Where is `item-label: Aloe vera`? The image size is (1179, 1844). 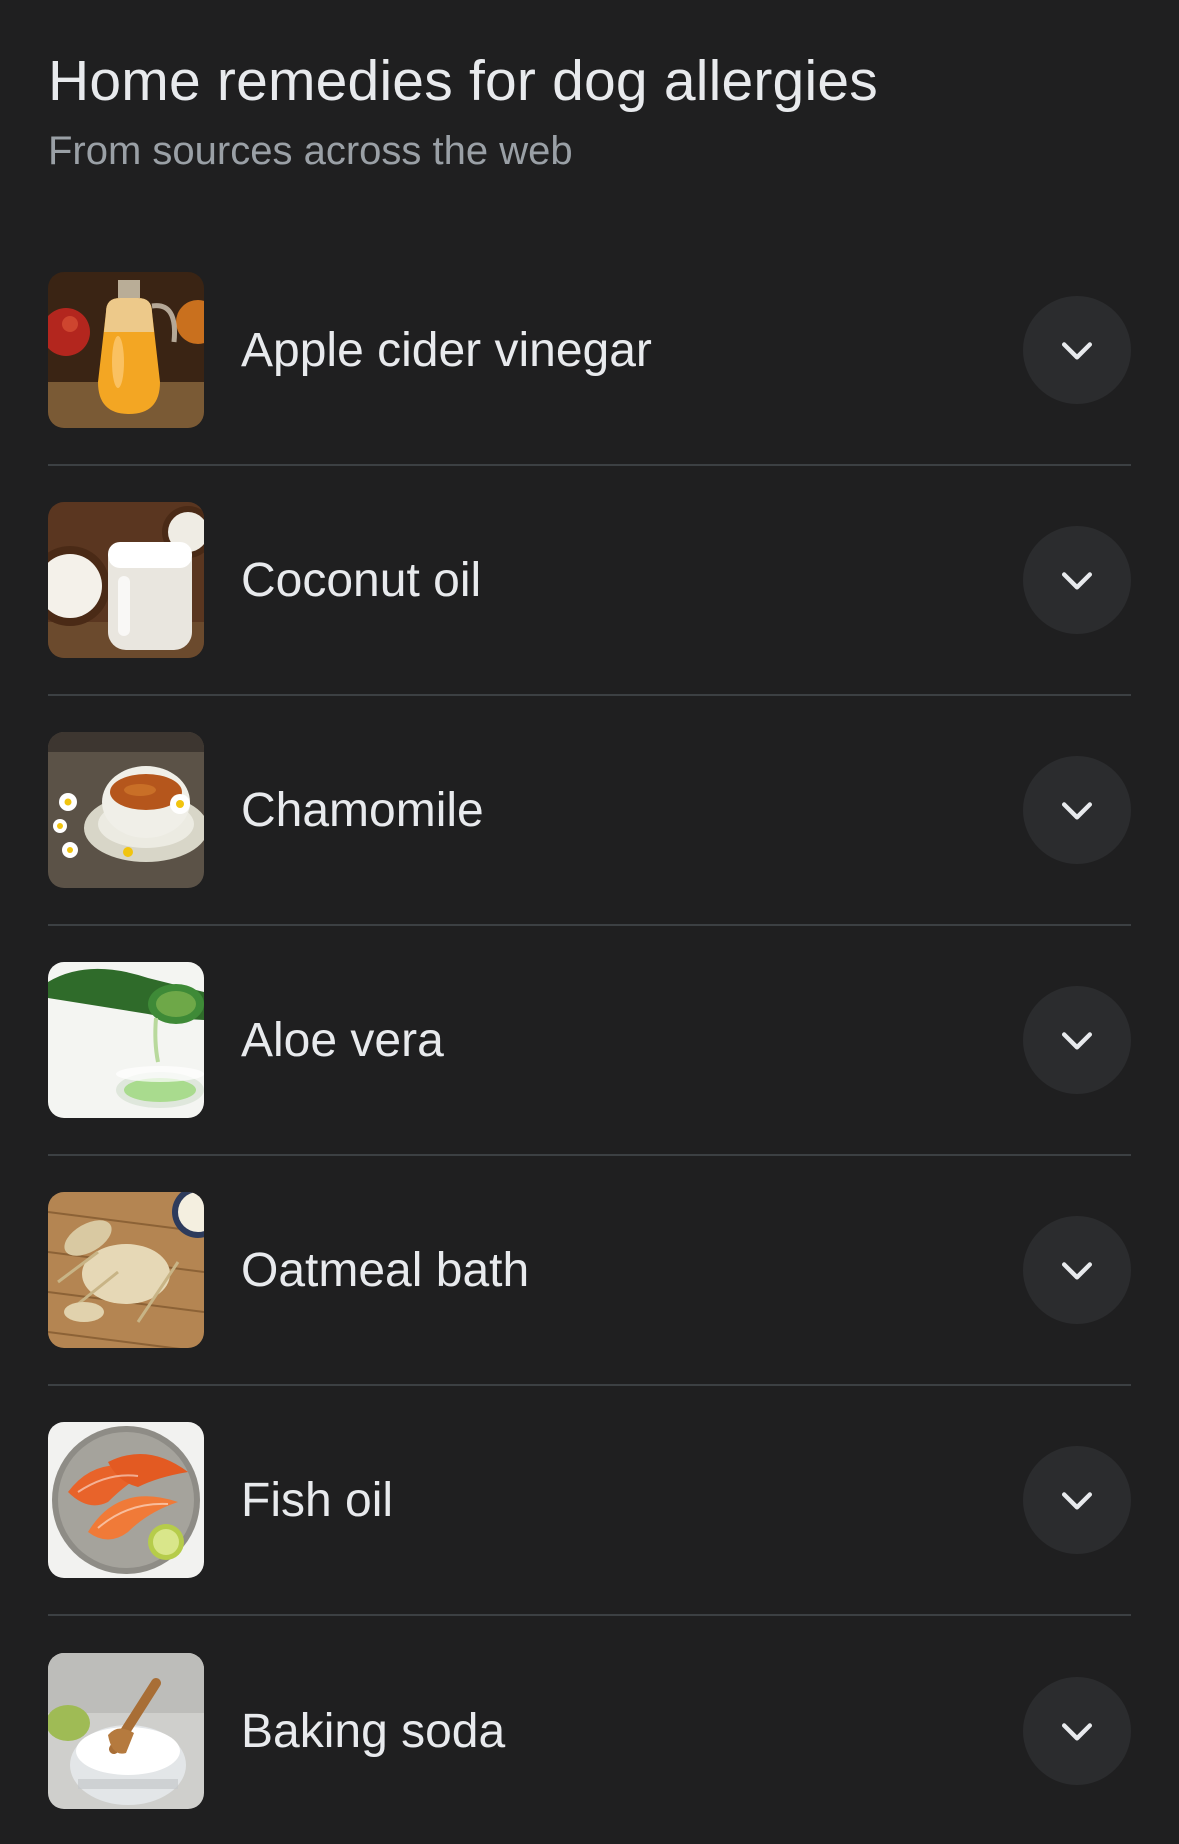
item-label: Aloe vera is located at coordinates (342, 1040).